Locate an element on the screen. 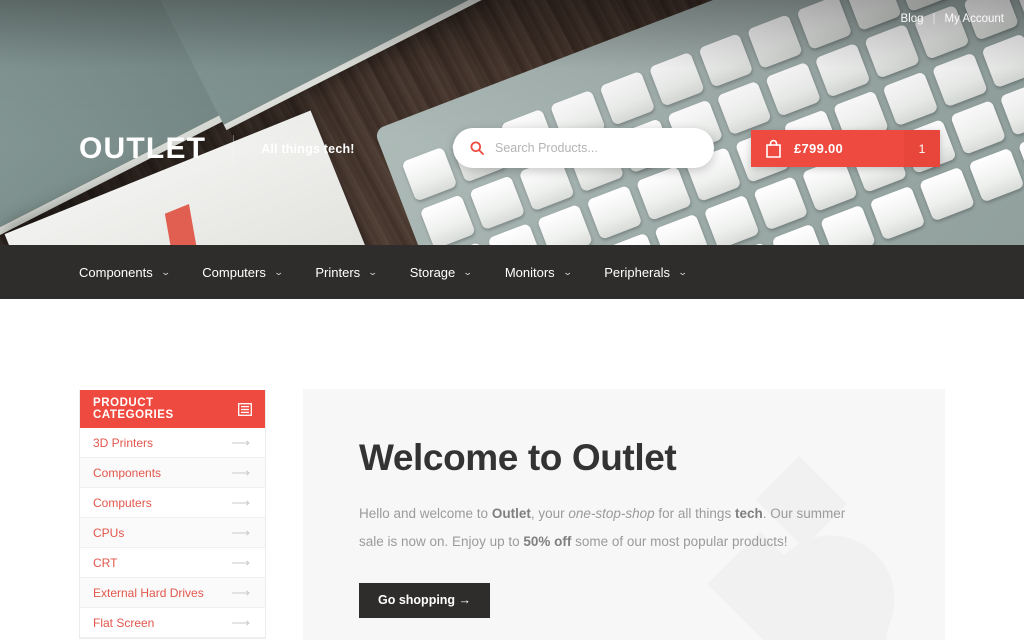 This screenshot has height=640, width=1024. category-label: Components is located at coordinates (127, 472).